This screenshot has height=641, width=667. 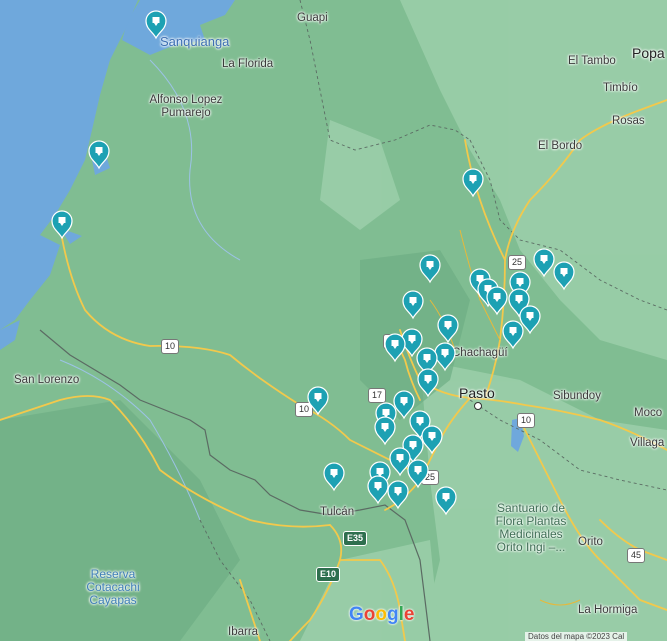 I want to click on google-logo: Google, so click(x=381, y=615).